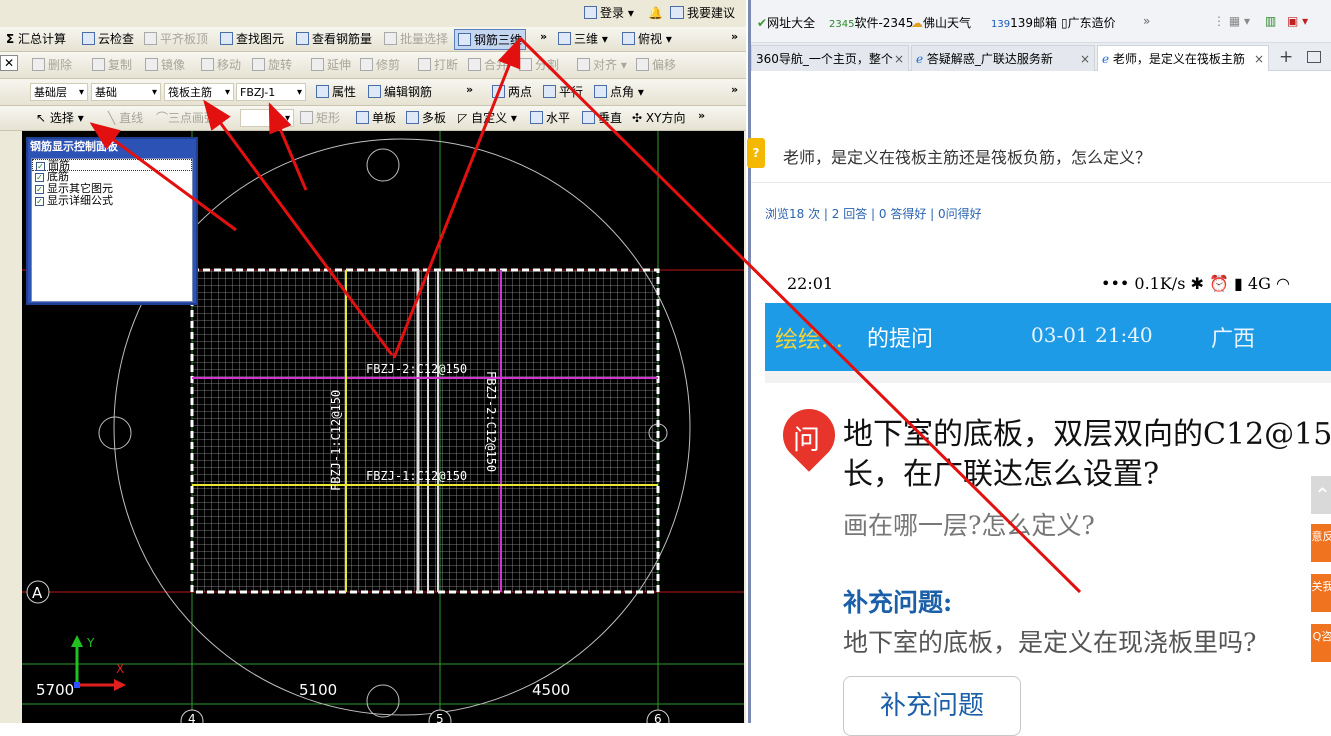 The height and width of the screenshot is (736, 1331). I want to click on arrow-to-rebar3d, so click(456, 198).